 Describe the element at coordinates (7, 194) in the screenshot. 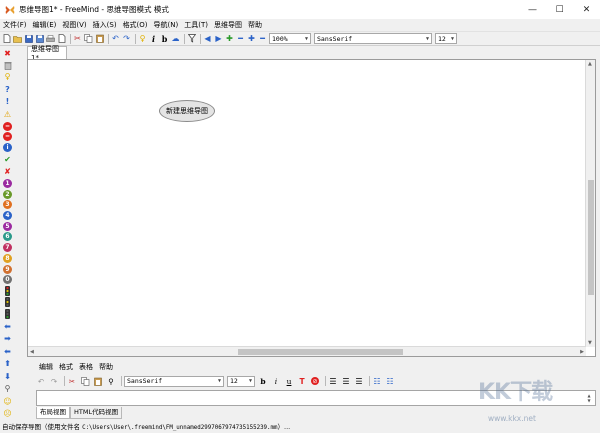

I see `priority-2-icon: 2` at that location.